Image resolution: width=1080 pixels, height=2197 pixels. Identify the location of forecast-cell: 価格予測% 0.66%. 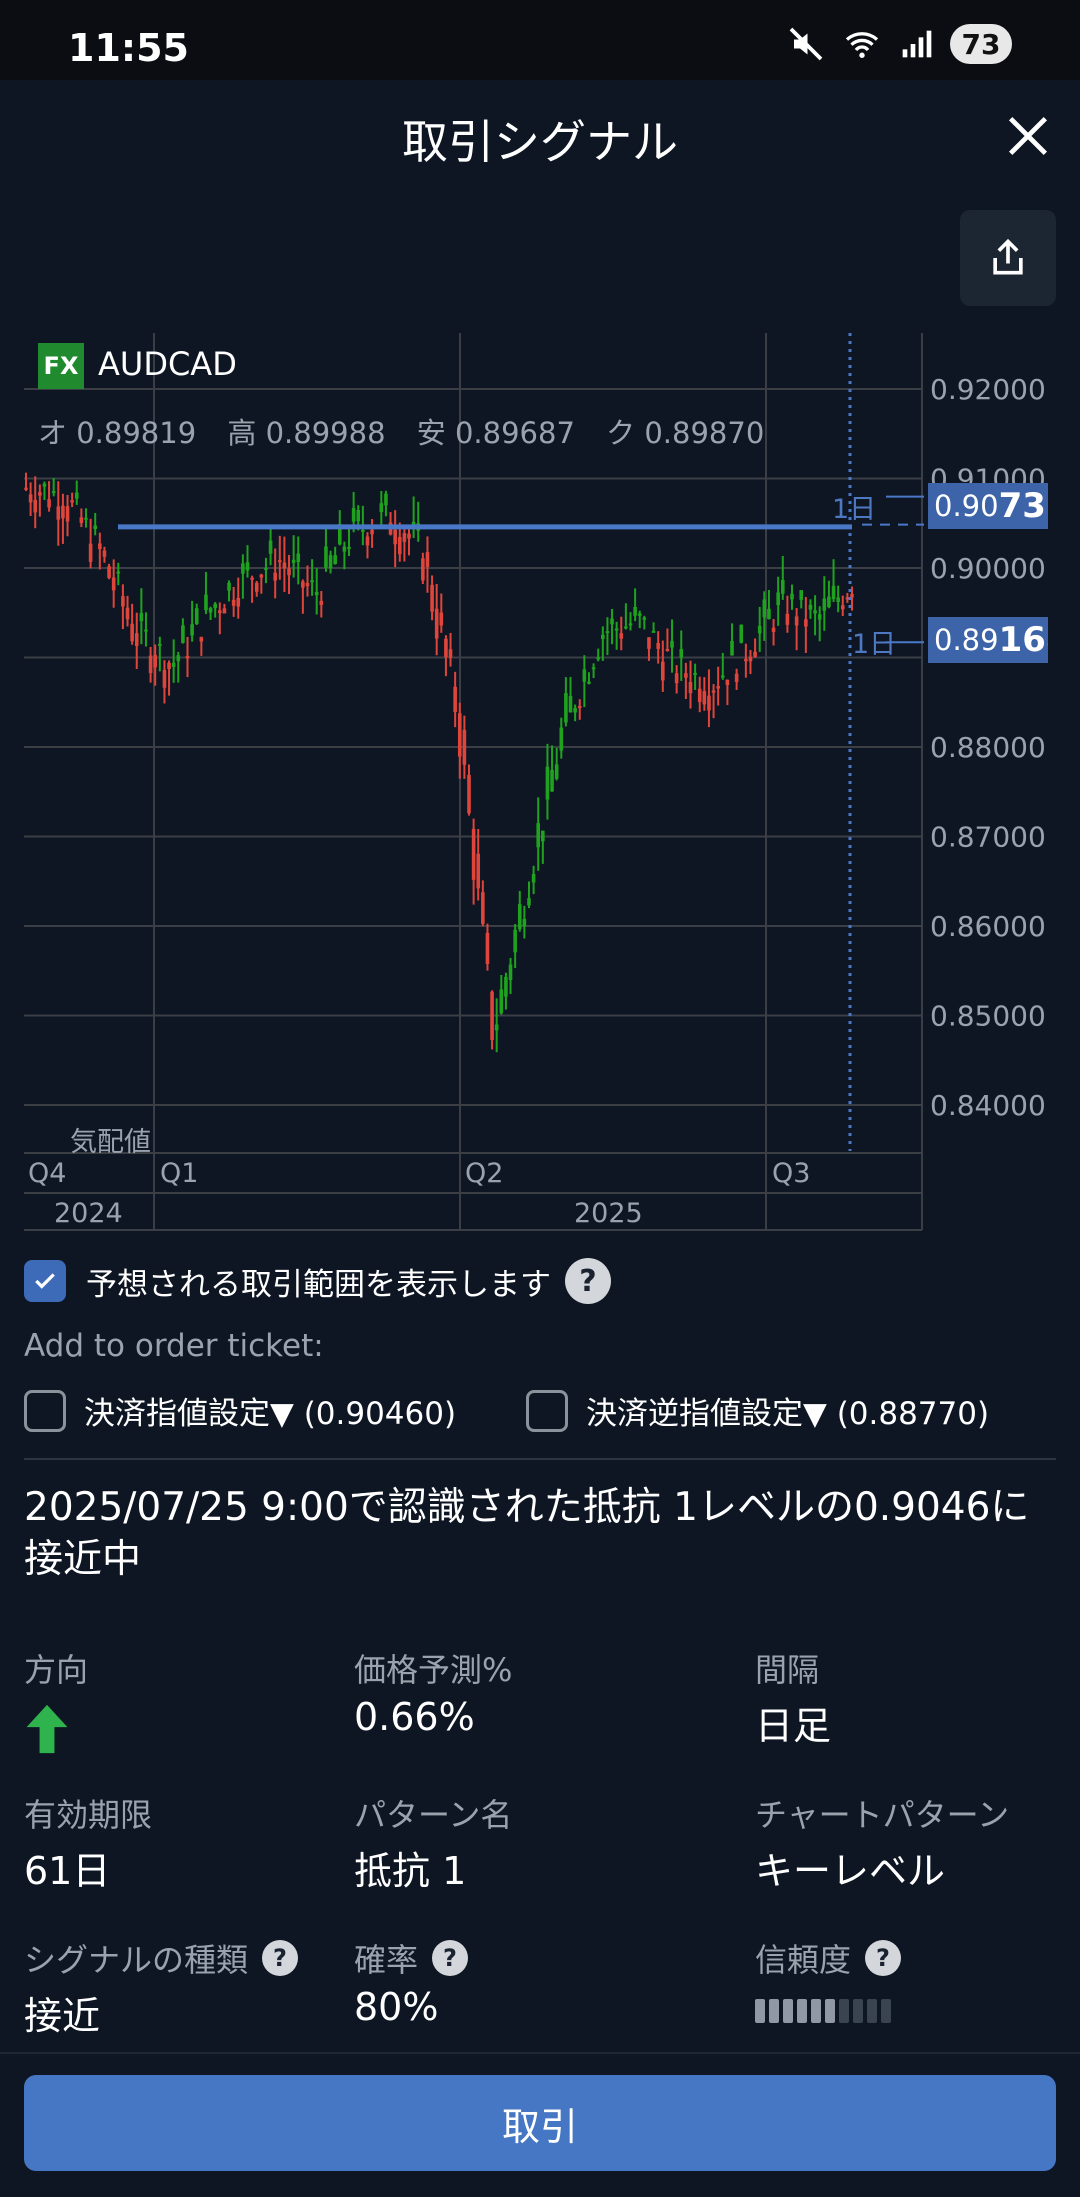
(433, 1692).